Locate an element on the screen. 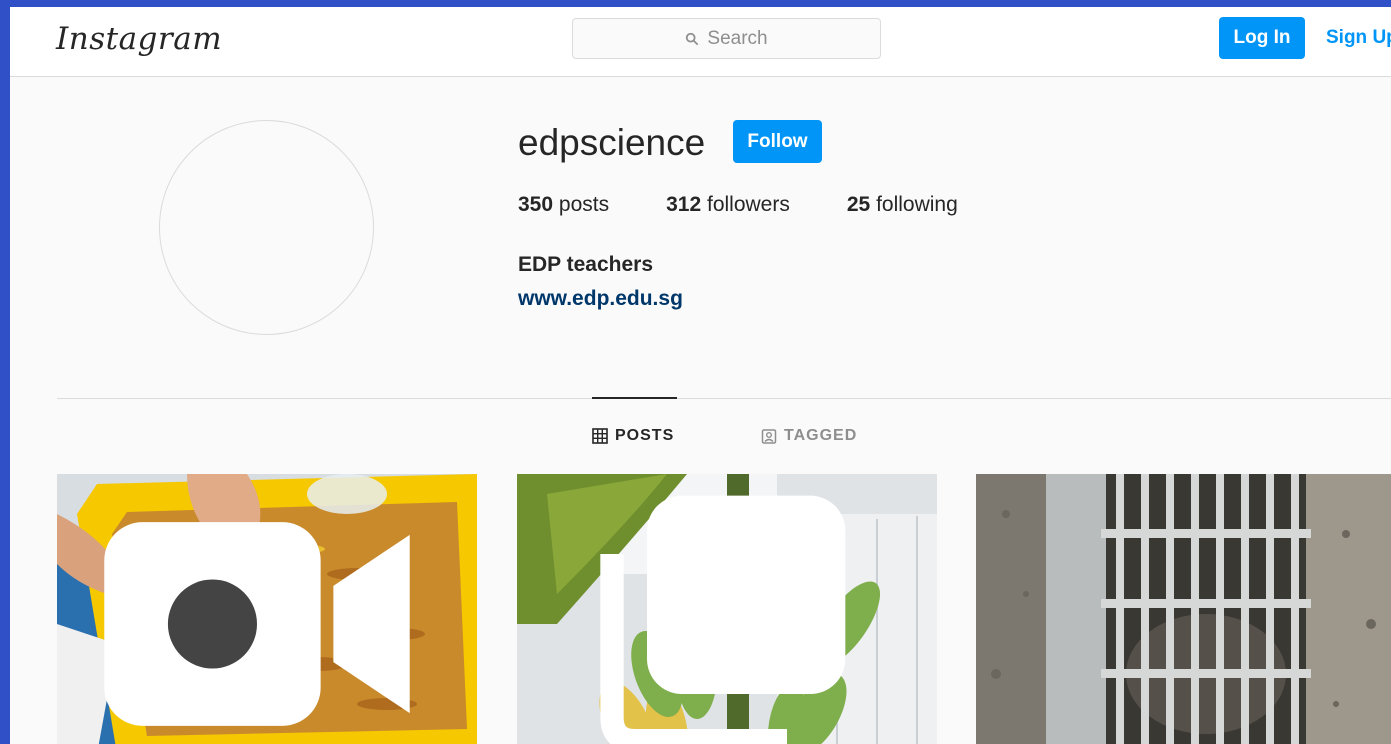 This screenshot has height=744, width=1391. search-placeholder: Search is located at coordinates (737, 38).